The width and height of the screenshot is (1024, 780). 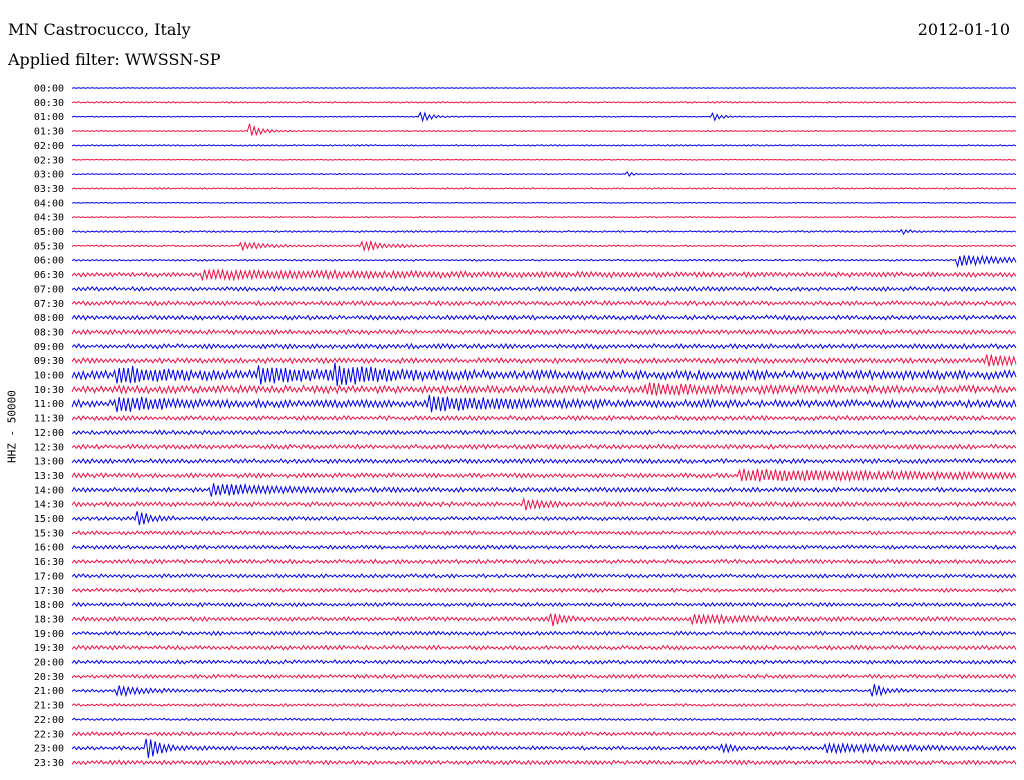 What do you see at coordinates (49, 720) in the screenshot?
I see `row-label: 22:00` at bounding box center [49, 720].